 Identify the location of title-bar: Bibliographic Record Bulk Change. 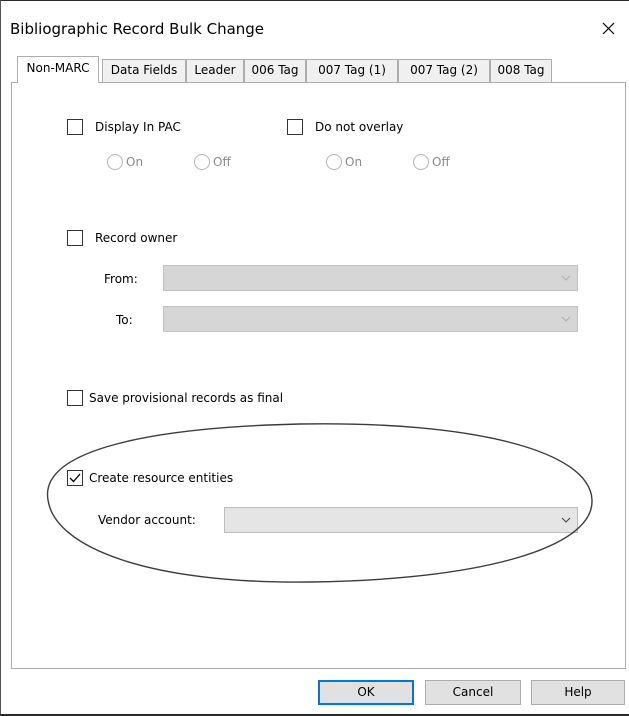
(315, 29).